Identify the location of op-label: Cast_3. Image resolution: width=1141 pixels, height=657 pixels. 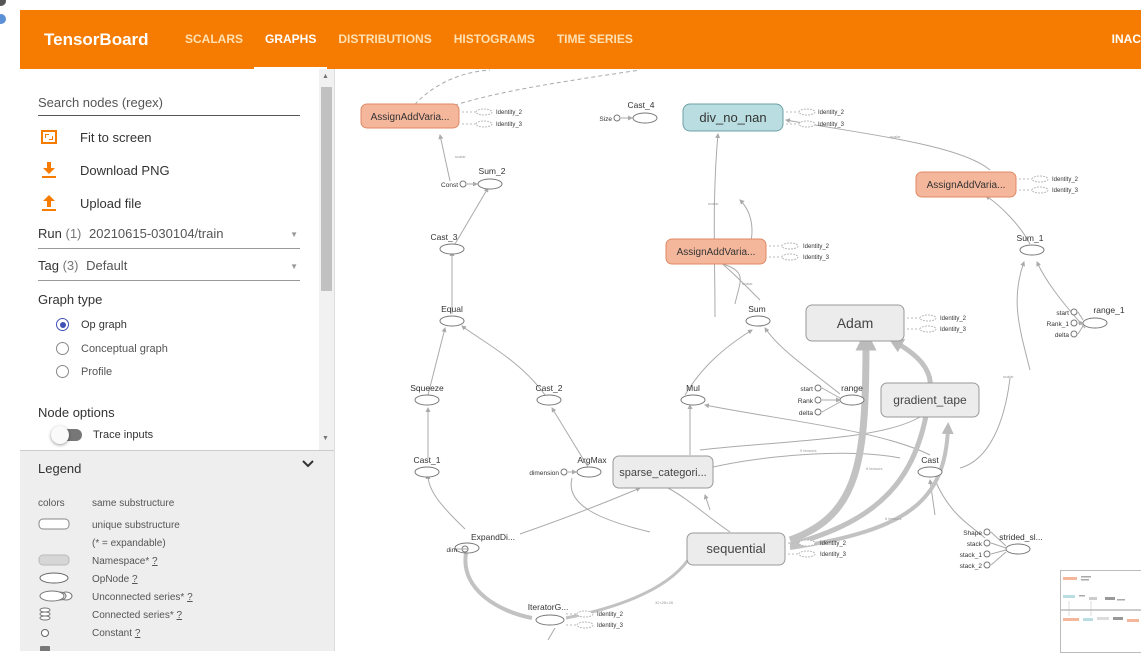
(444, 237).